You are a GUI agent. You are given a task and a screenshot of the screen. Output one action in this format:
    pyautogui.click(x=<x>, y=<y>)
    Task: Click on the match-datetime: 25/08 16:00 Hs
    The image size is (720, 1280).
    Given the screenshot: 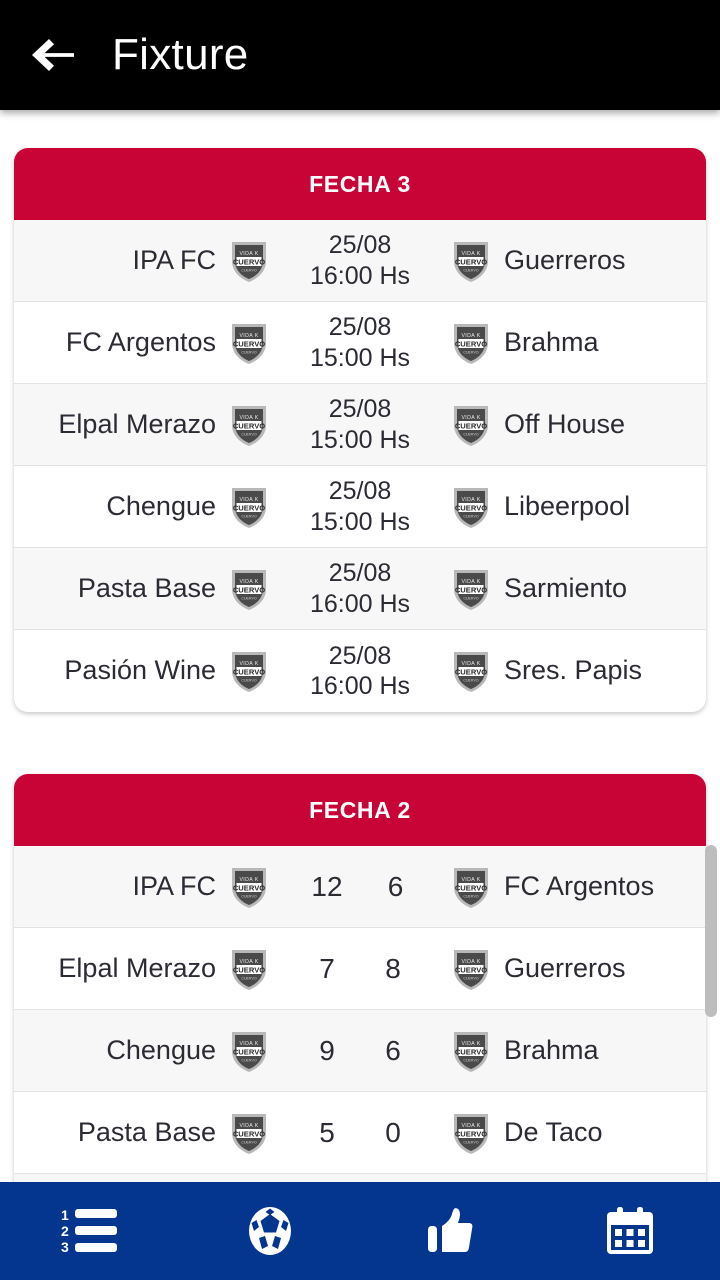 What is the action you would take?
    pyautogui.click(x=360, y=671)
    